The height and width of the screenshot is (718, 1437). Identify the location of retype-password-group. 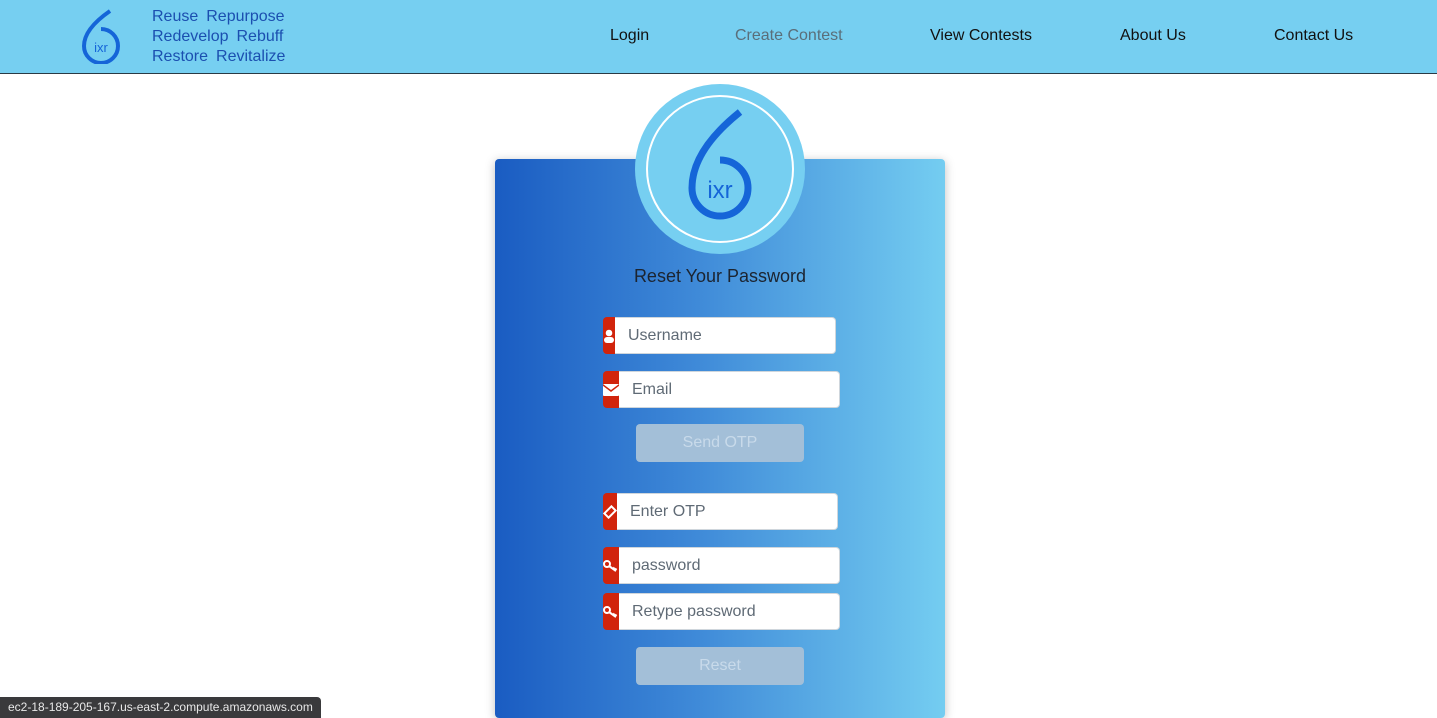
(721, 611).